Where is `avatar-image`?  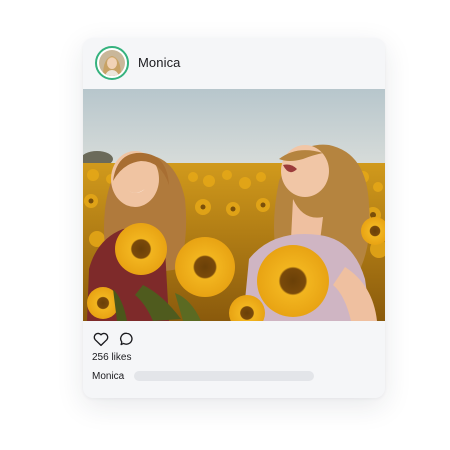 avatar-image is located at coordinates (112, 63).